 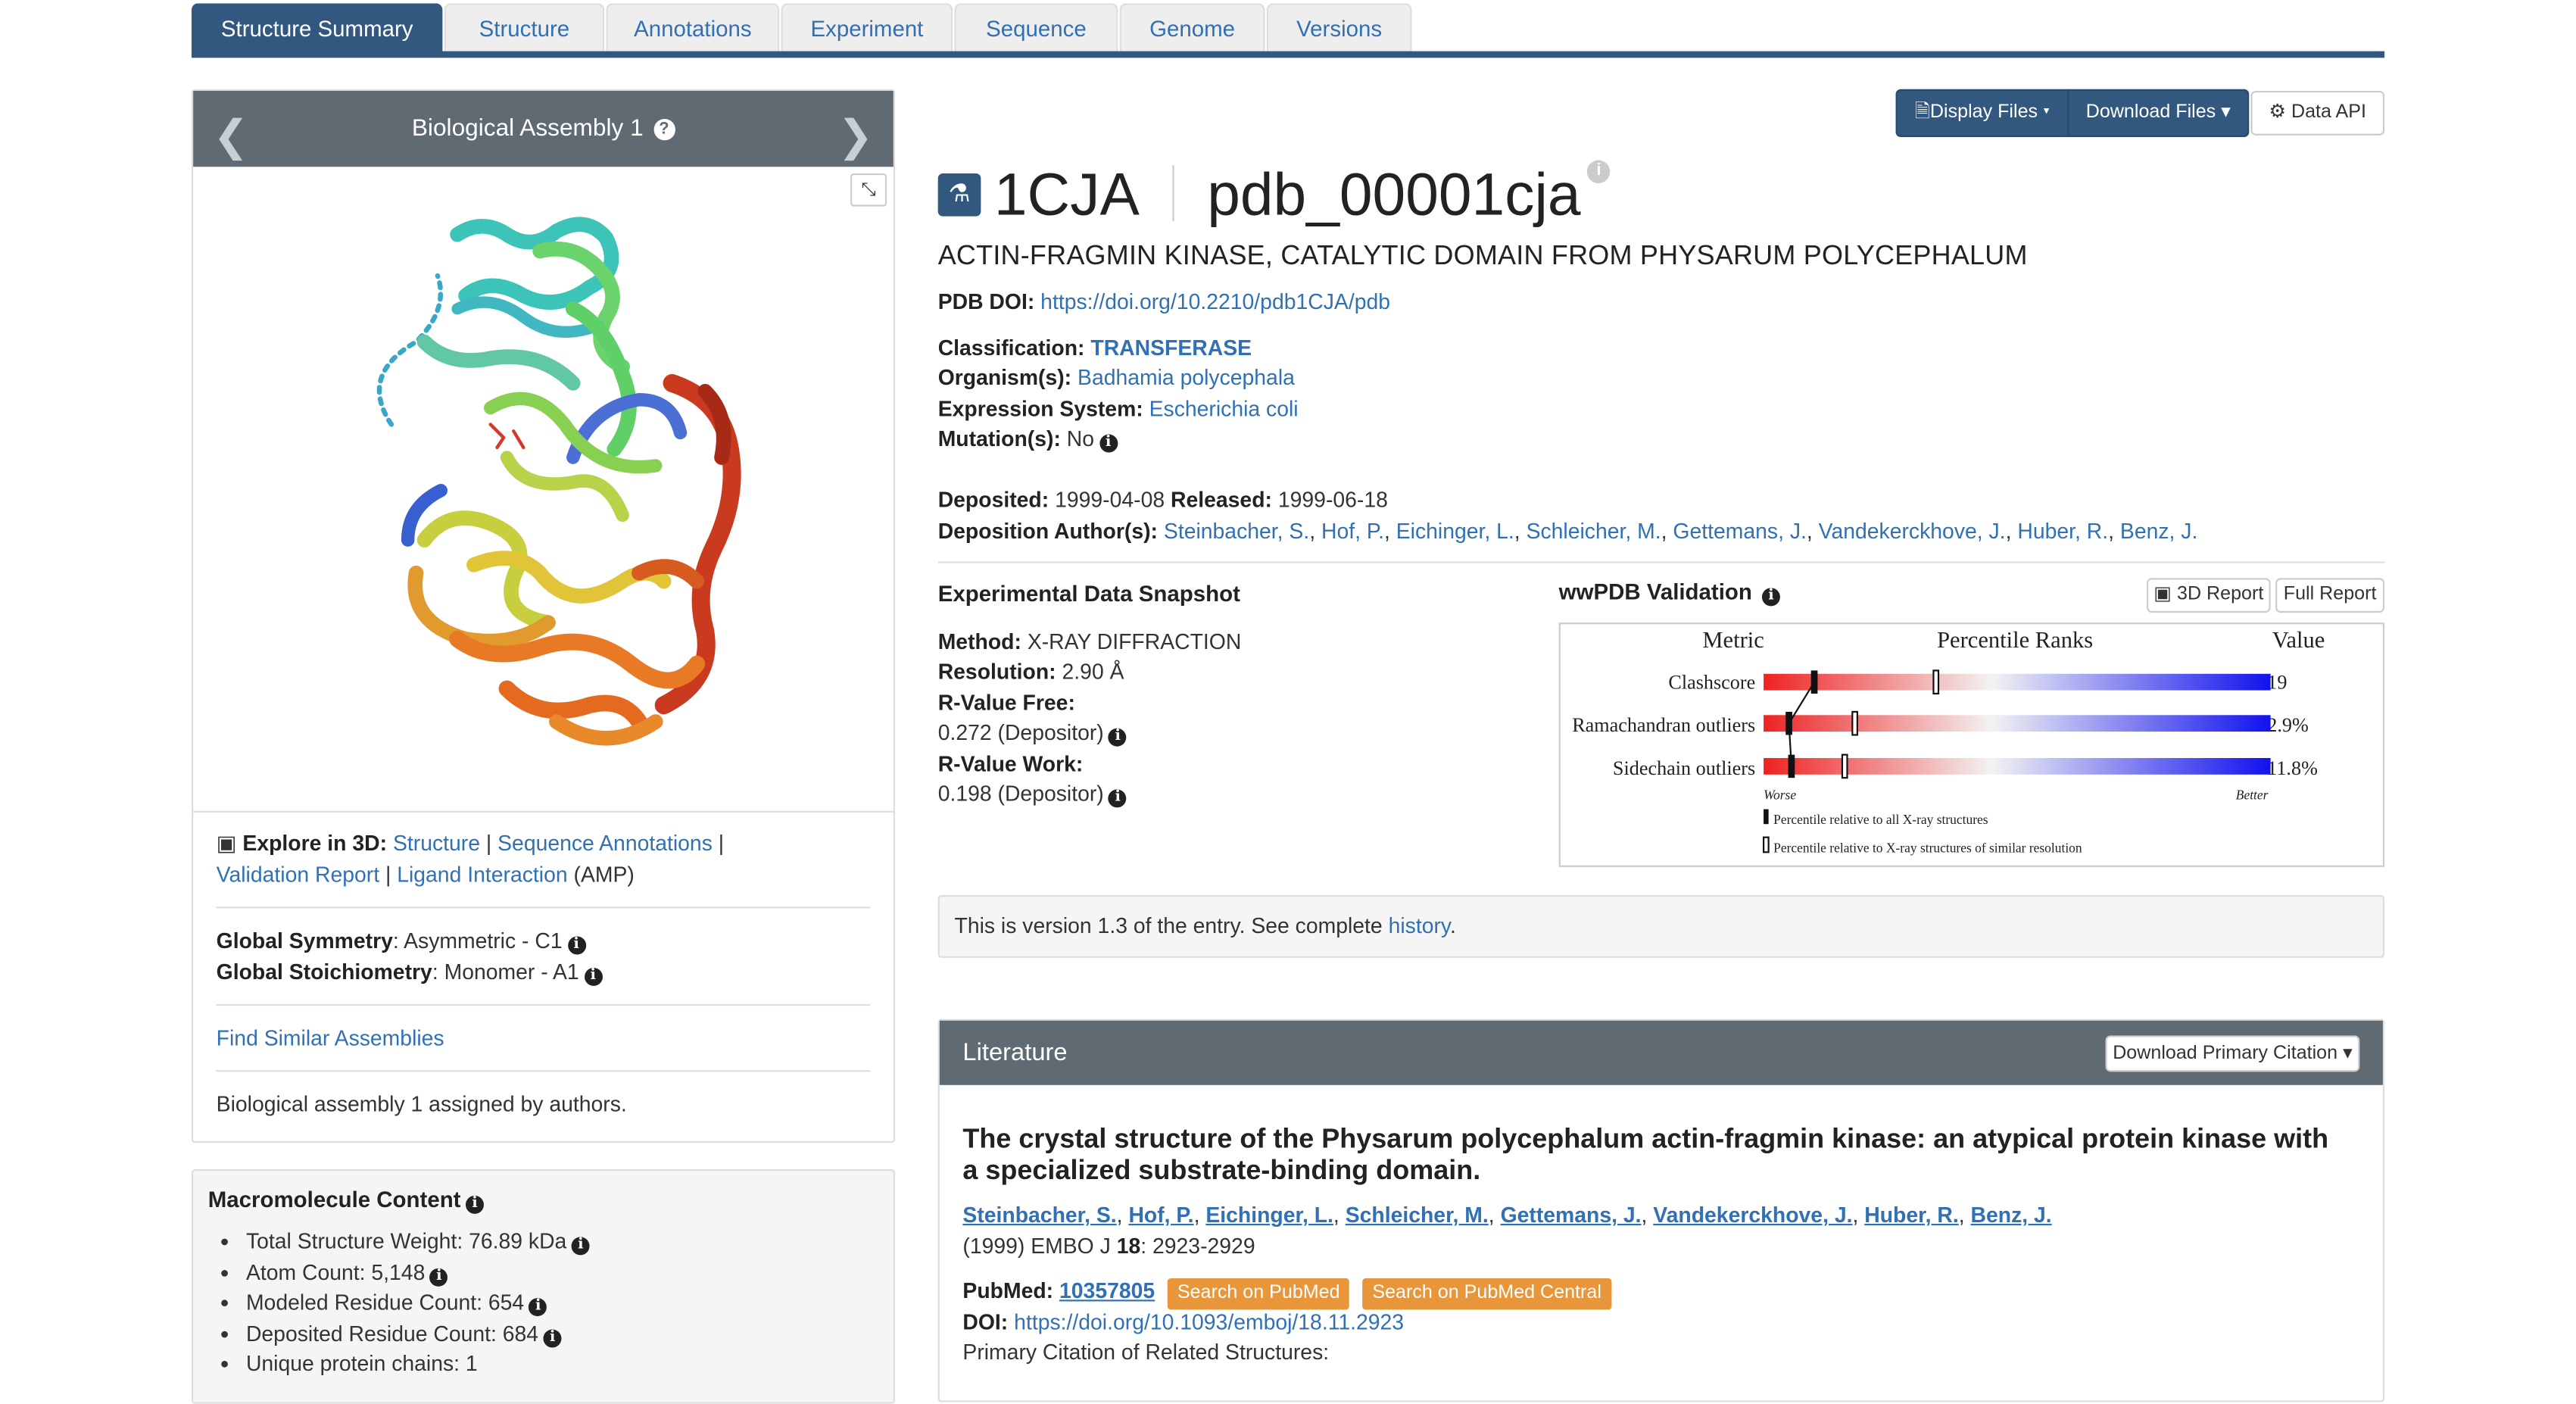 What do you see at coordinates (346, 1200) in the screenshot?
I see `macromolecule-title: Macromolecule Content i` at bounding box center [346, 1200].